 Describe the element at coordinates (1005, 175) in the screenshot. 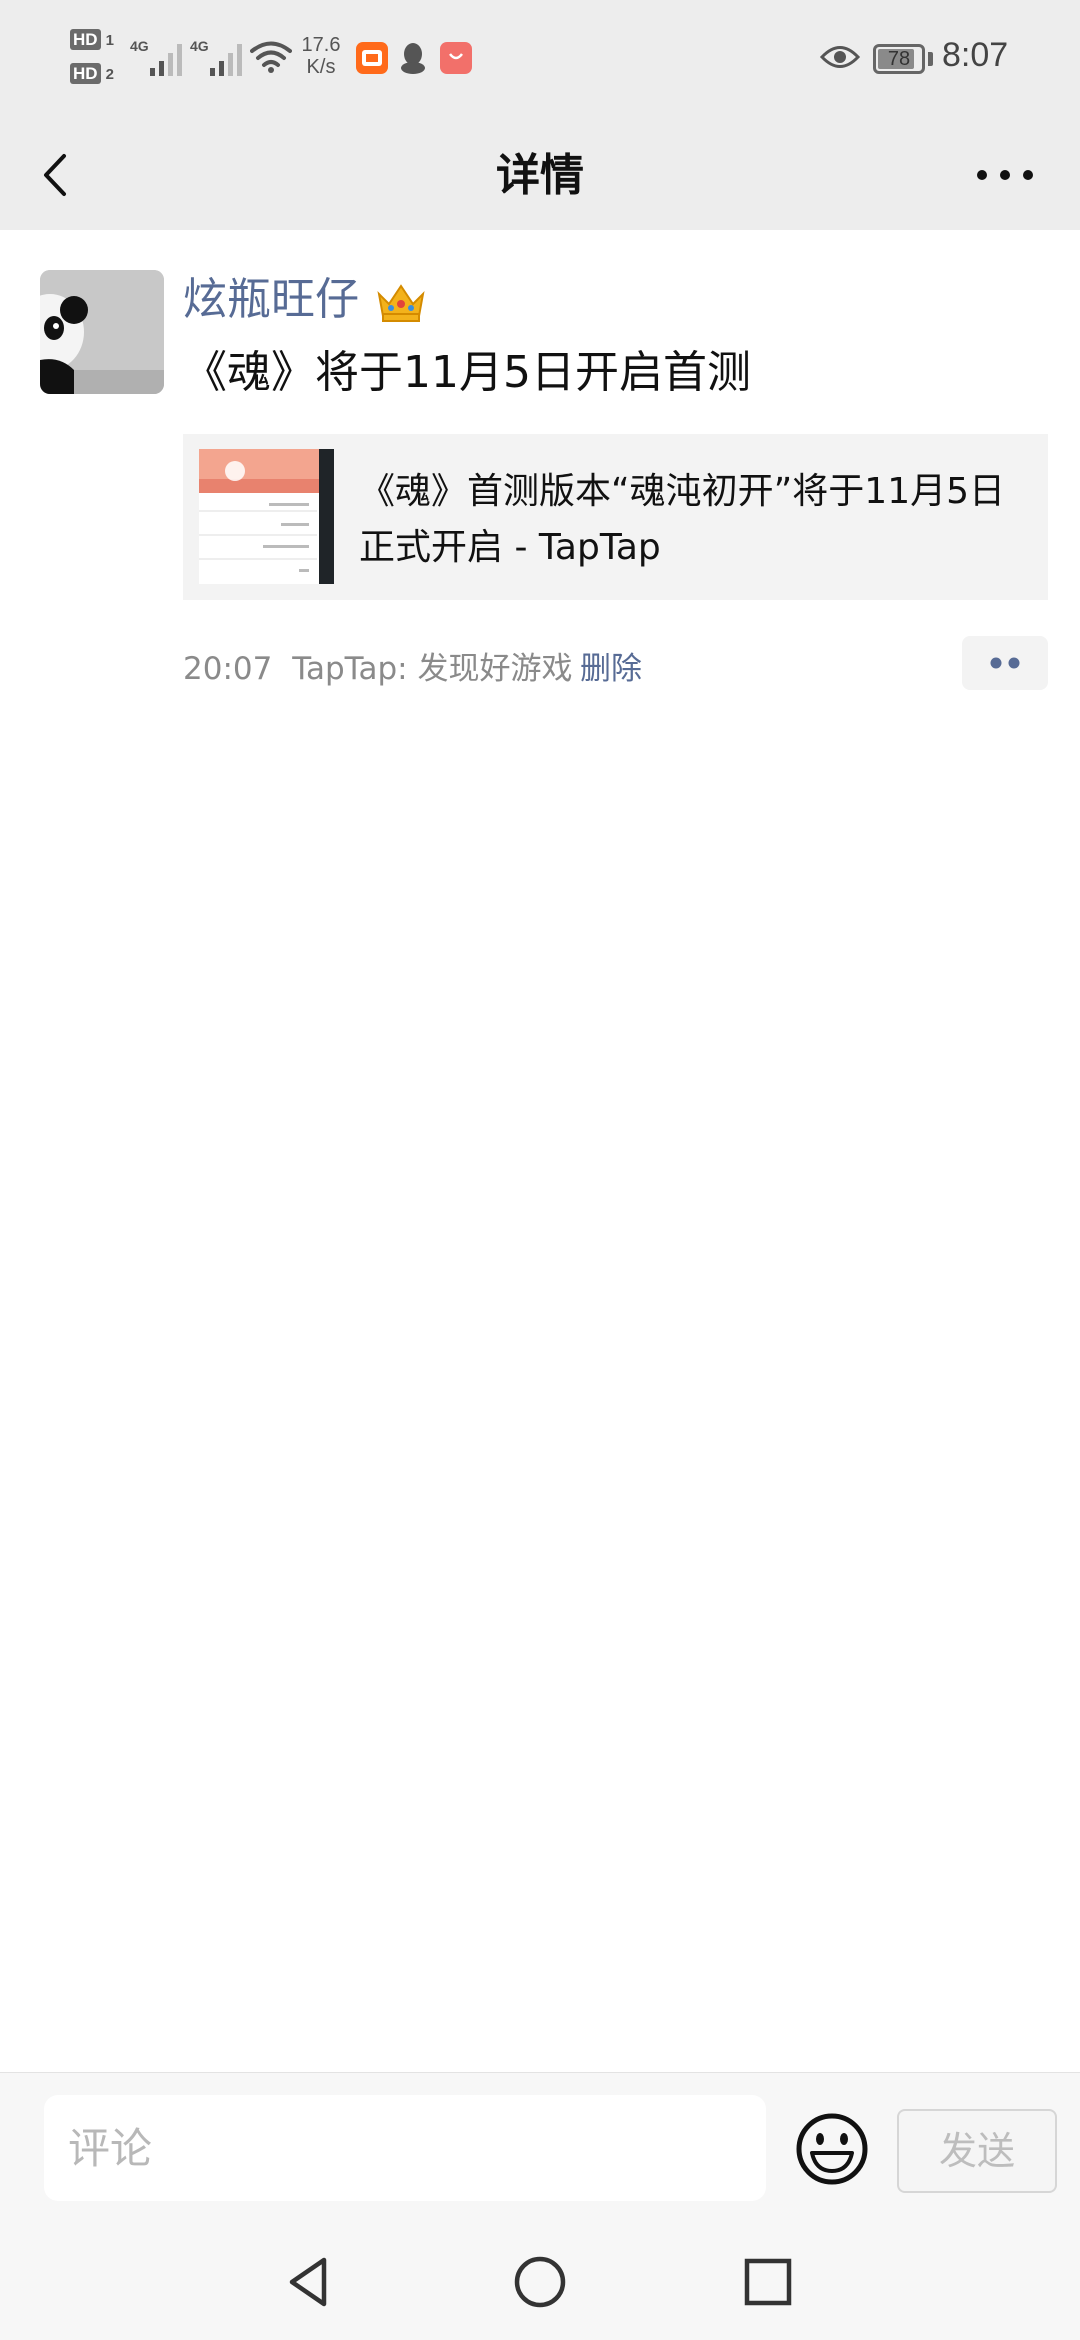

I see `more-horizontal-icon` at that location.